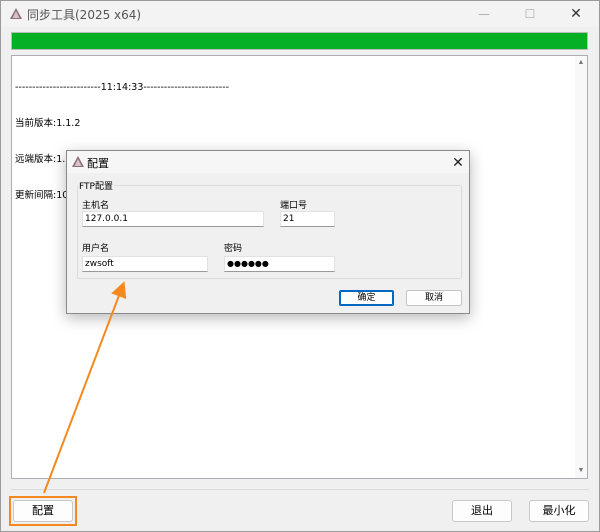 This screenshot has width=600, height=532. Describe the element at coordinates (294, 206) in the screenshot. I see `port-label: 端口号` at that location.